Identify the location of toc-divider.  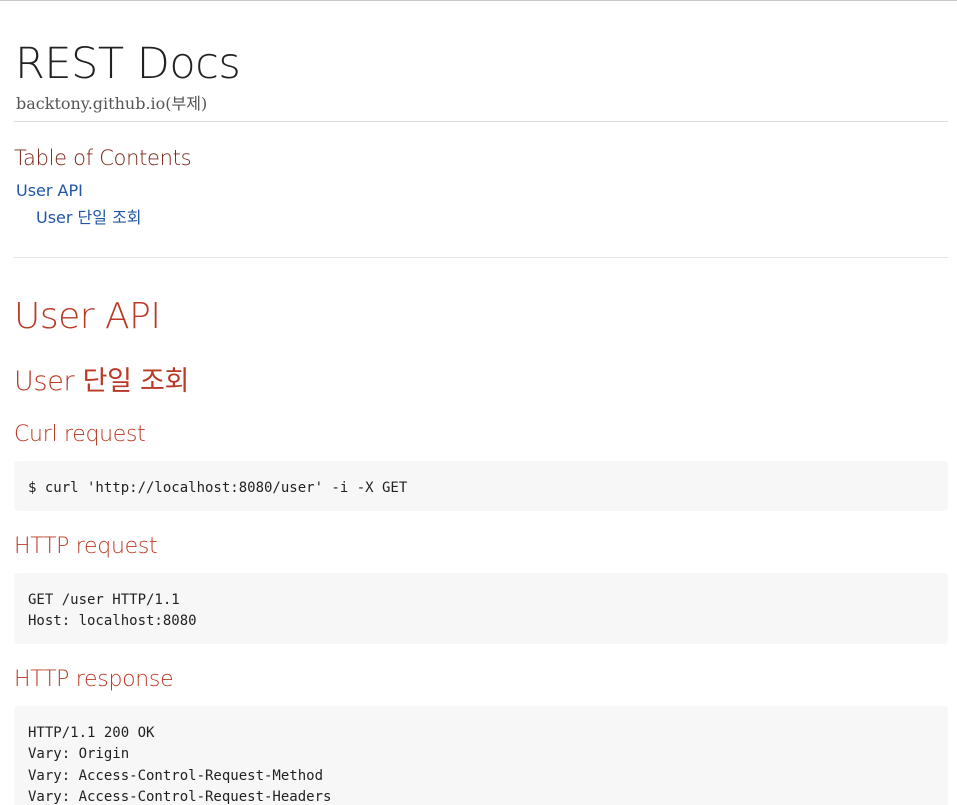
(481, 257).